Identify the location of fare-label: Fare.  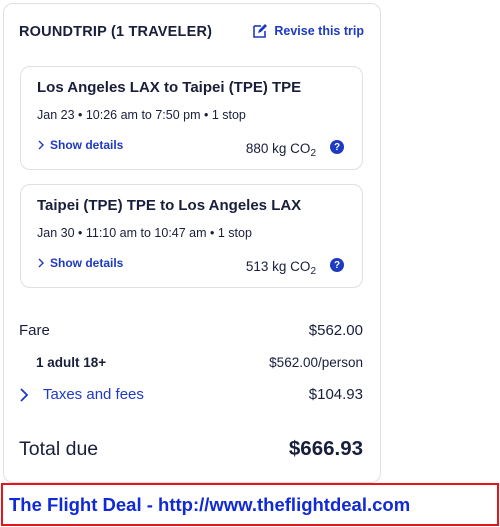
(34, 330).